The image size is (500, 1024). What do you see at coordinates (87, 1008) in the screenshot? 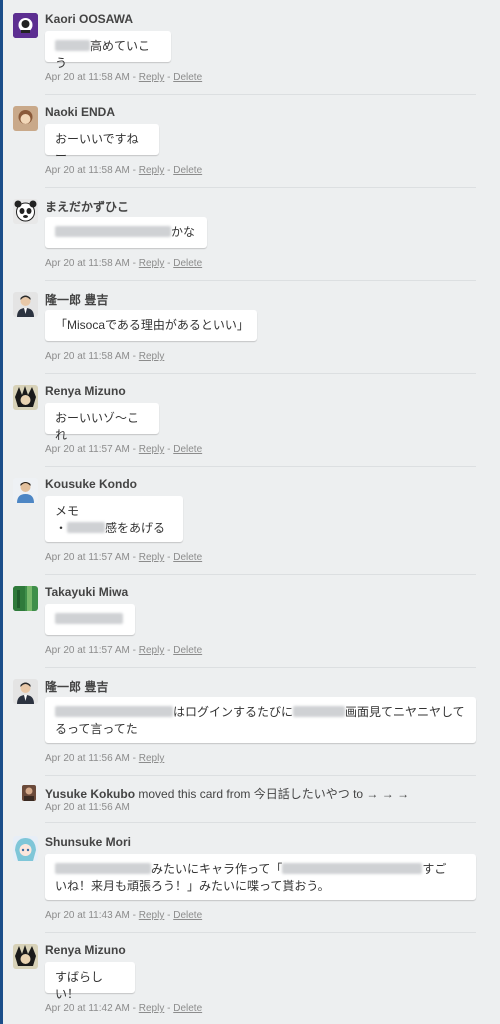
I see `comment-time: Apr 20 at 11:42 AM` at bounding box center [87, 1008].